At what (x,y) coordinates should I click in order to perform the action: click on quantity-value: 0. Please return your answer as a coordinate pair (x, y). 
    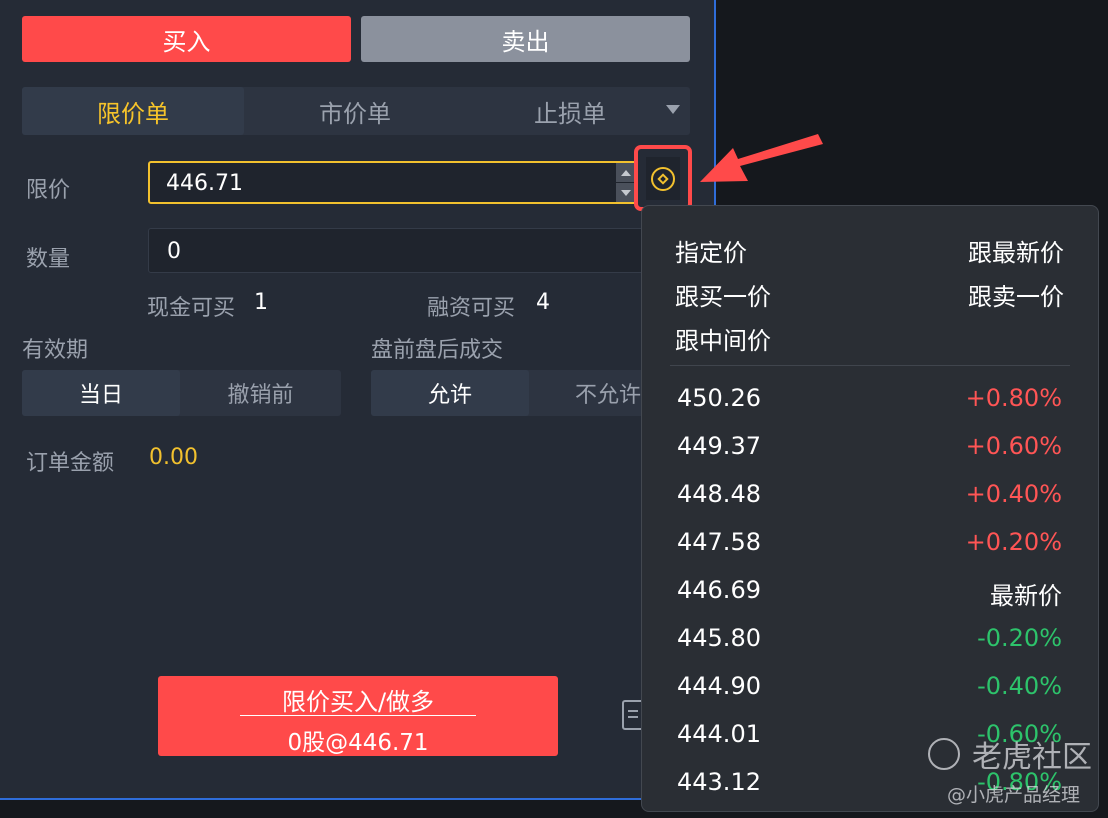
    Looking at the image, I should click on (174, 251).